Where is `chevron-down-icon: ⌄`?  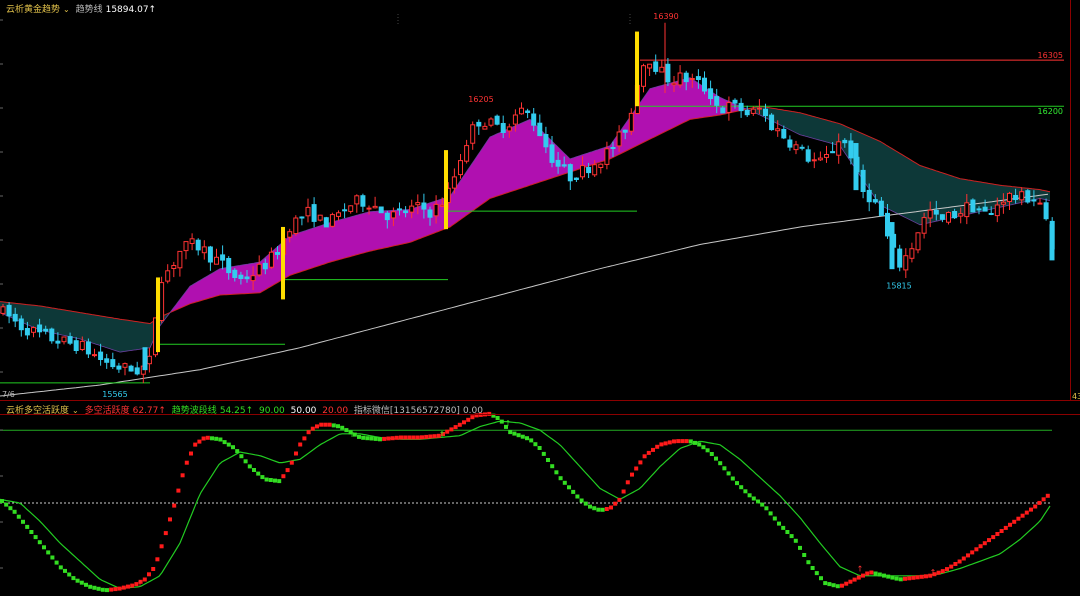
chevron-down-icon: ⌄ is located at coordinates (75, 410).